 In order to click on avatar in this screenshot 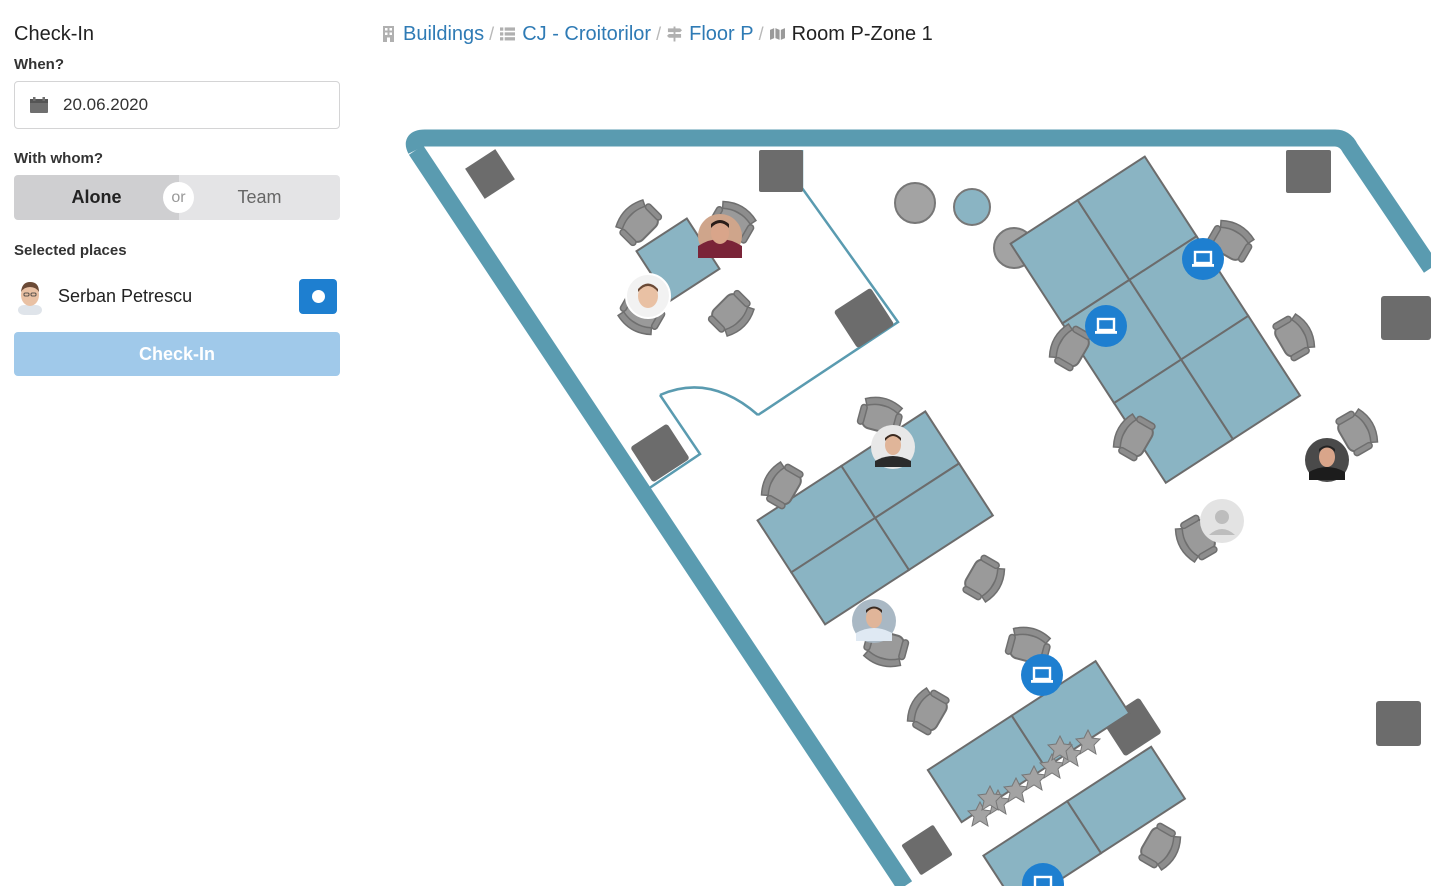, I will do `click(30, 298)`.